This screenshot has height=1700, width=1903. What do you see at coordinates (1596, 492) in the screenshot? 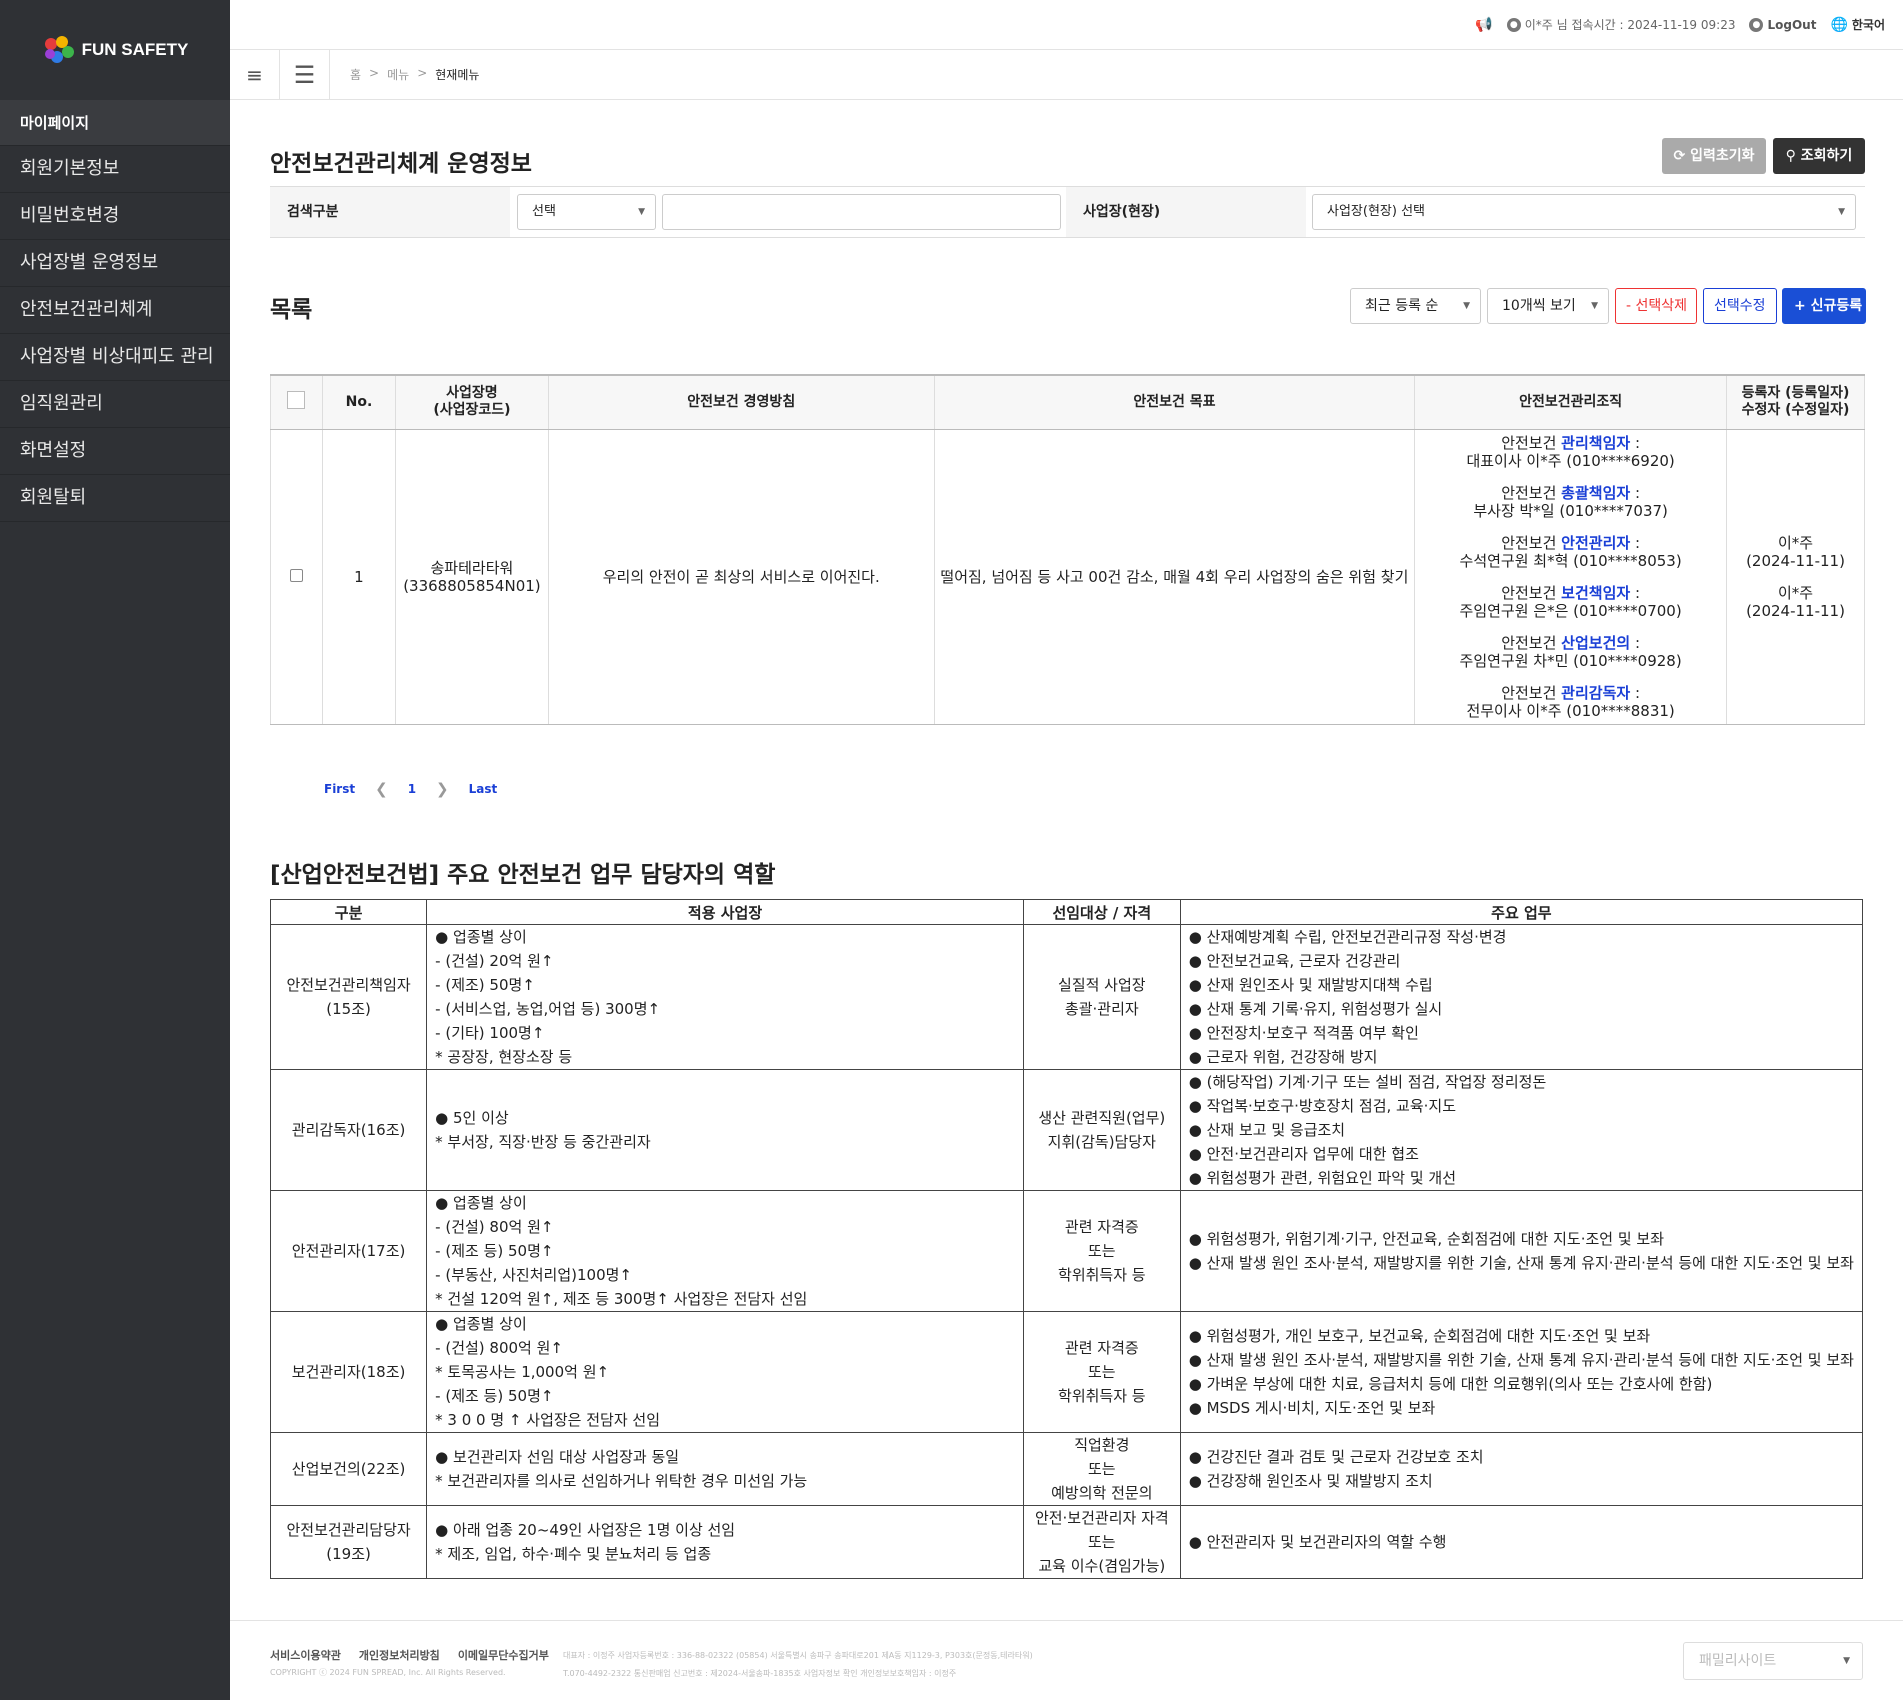
I see `org-role: 총괄책임자` at bounding box center [1596, 492].